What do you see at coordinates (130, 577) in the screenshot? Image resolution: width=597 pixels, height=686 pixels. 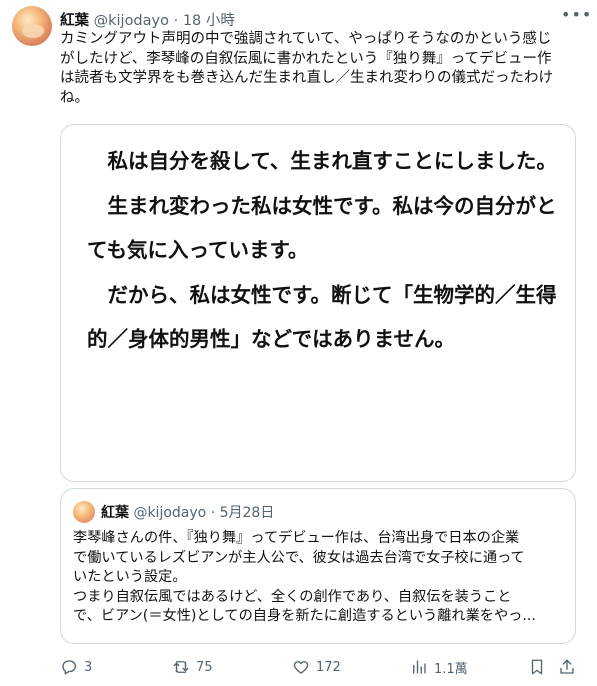 I see `quoted-text-line: いたという設定。` at bounding box center [130, 577].